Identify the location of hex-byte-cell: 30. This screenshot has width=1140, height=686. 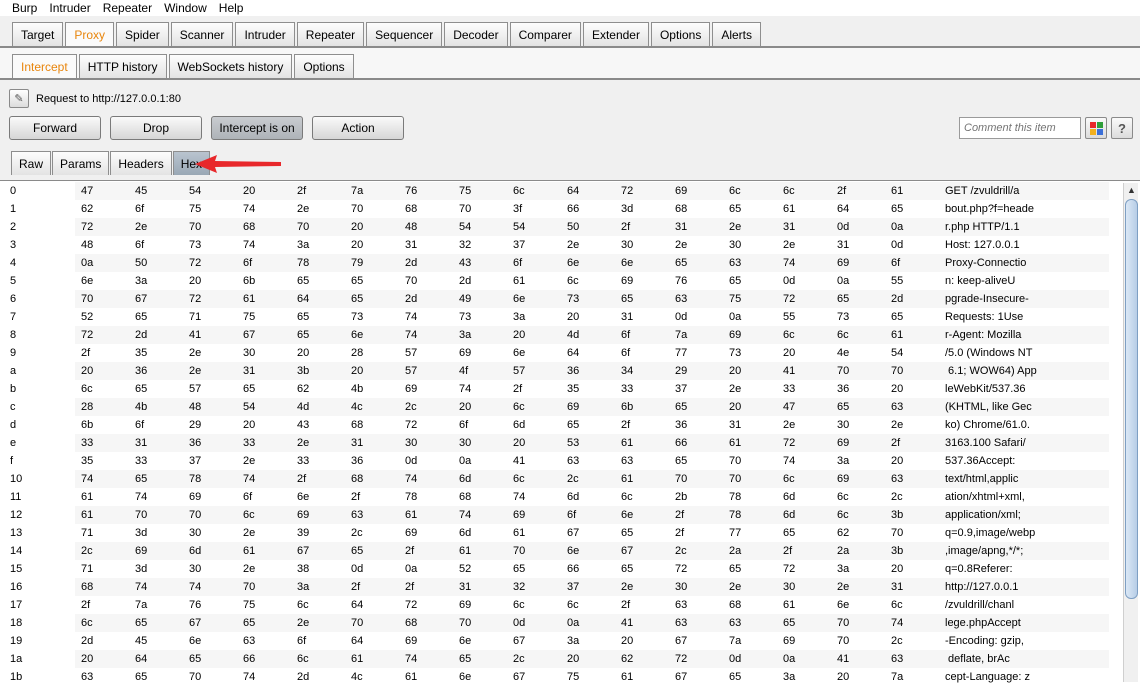
(696, 587).